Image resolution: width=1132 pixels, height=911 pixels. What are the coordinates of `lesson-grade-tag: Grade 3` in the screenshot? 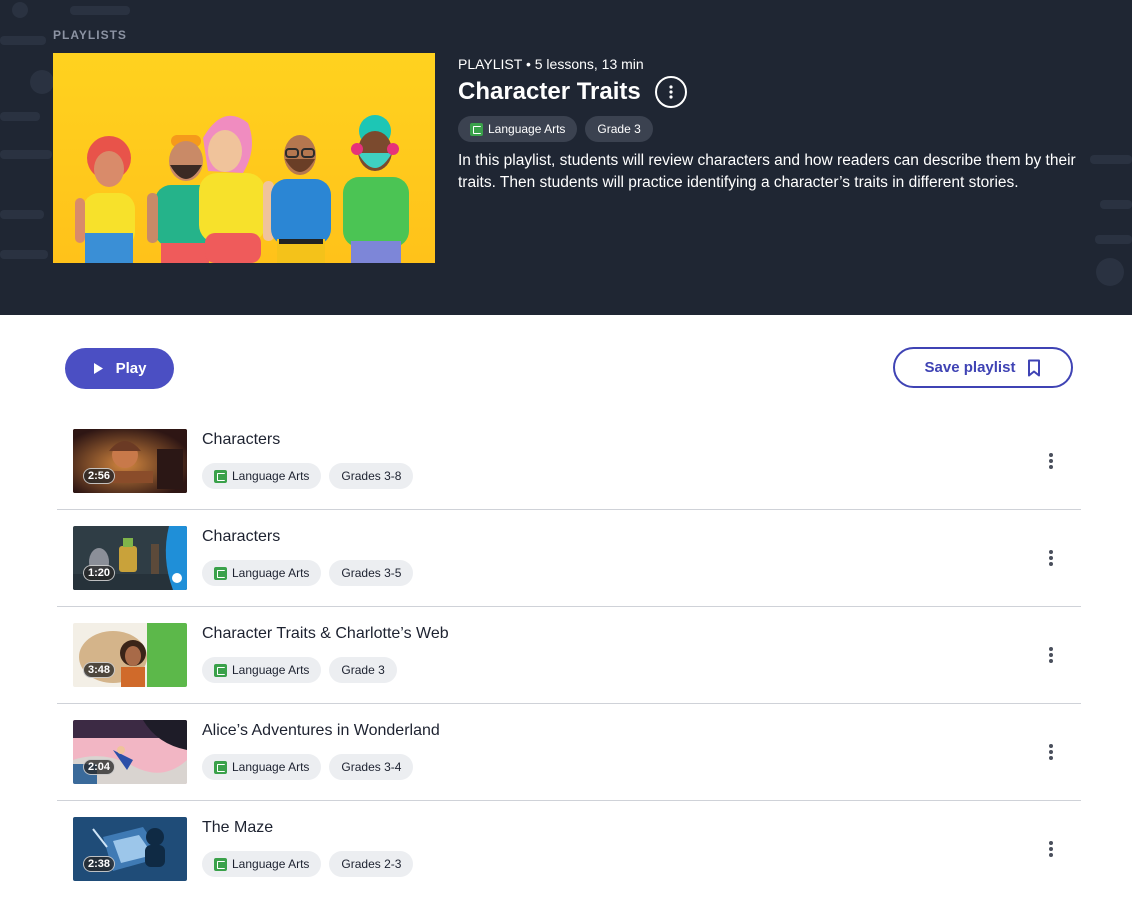 It's located at (363, 670).